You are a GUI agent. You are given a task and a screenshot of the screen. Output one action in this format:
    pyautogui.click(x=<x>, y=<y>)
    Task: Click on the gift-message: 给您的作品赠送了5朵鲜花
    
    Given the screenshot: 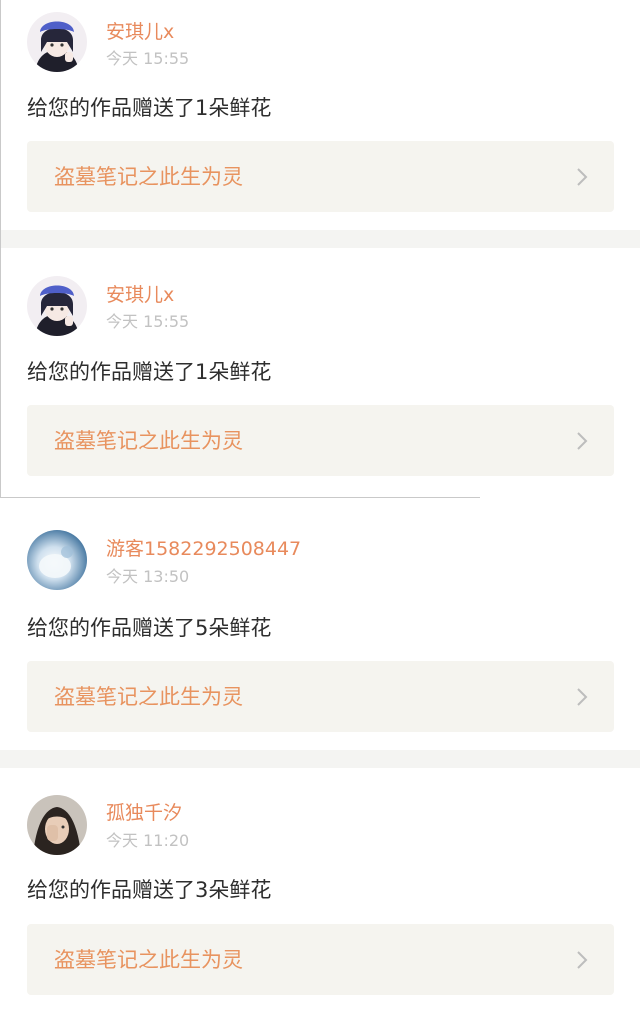 What is the action you would take?
    pyautogui.click(x=149, y=628)
    